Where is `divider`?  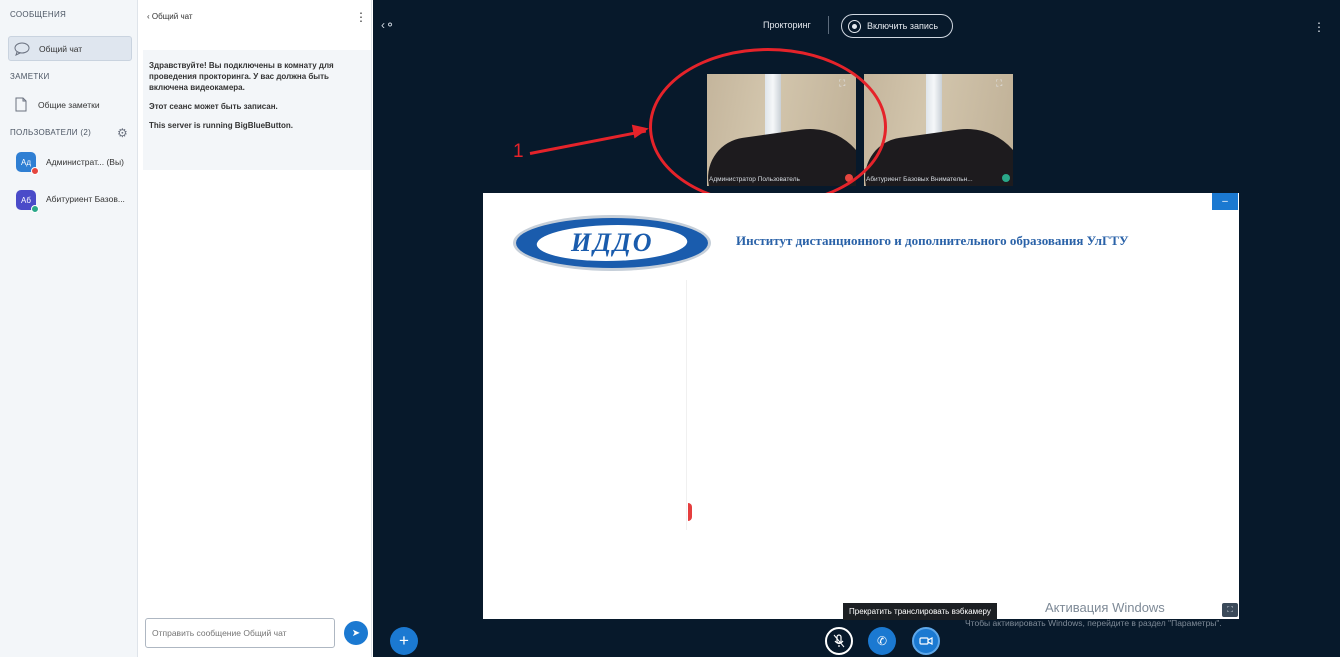
divider is located at coordinates (828, 25).